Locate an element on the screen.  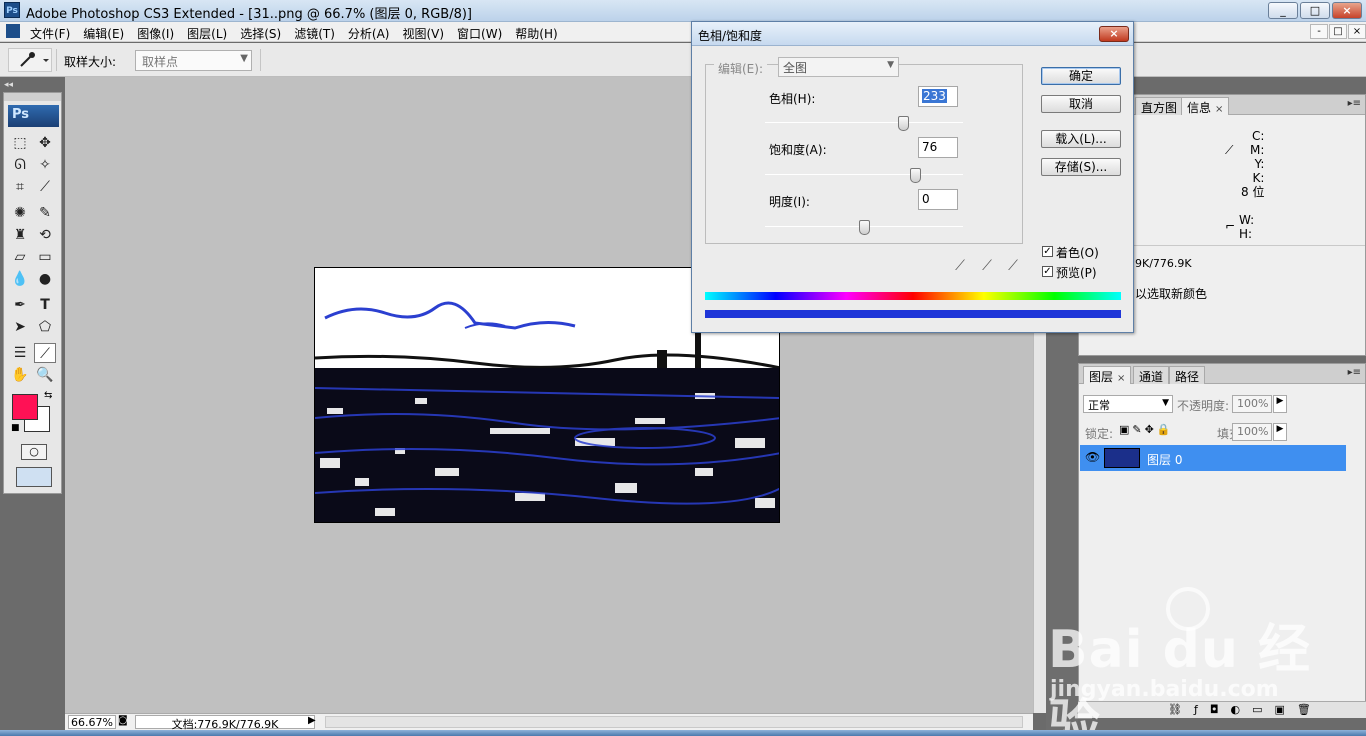
dialog-close-button: × is located at coordinates (1114, 34).